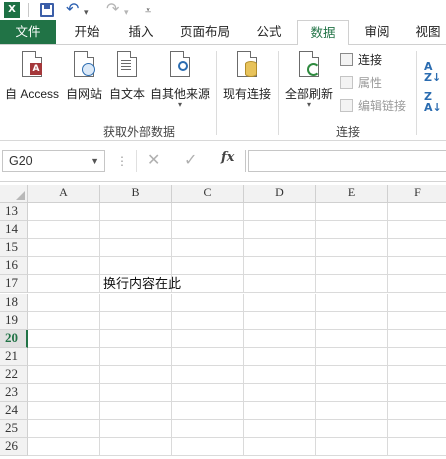  I want to click on cell-c15, so click(208, 248).